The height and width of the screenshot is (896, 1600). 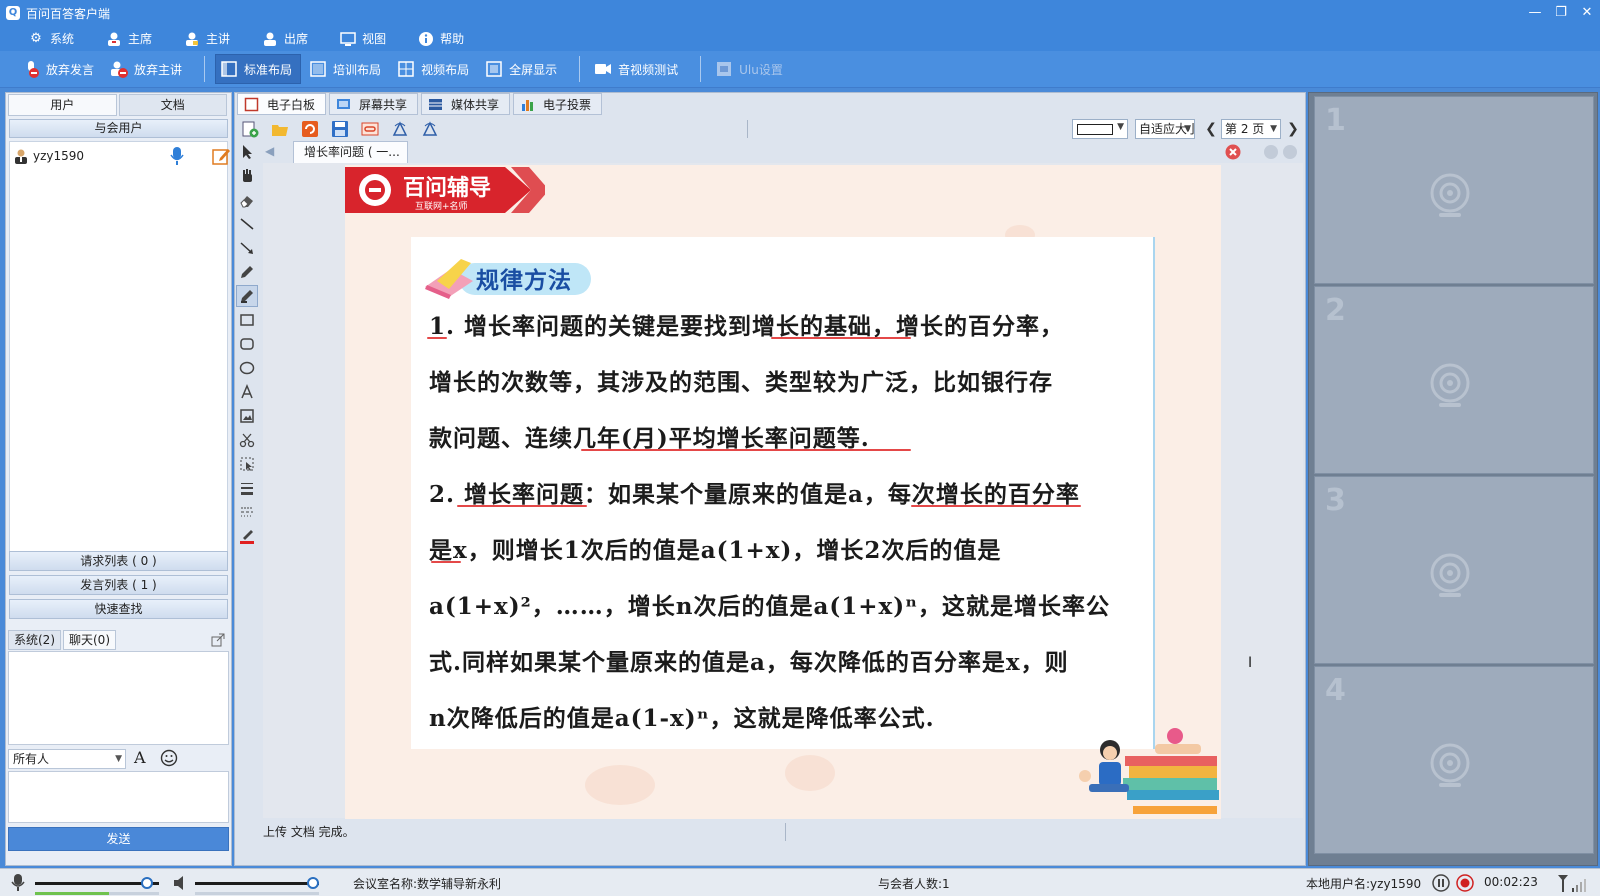 I want to click on page-select: 第 2 页 ▼, so click(x=1251, y=129).